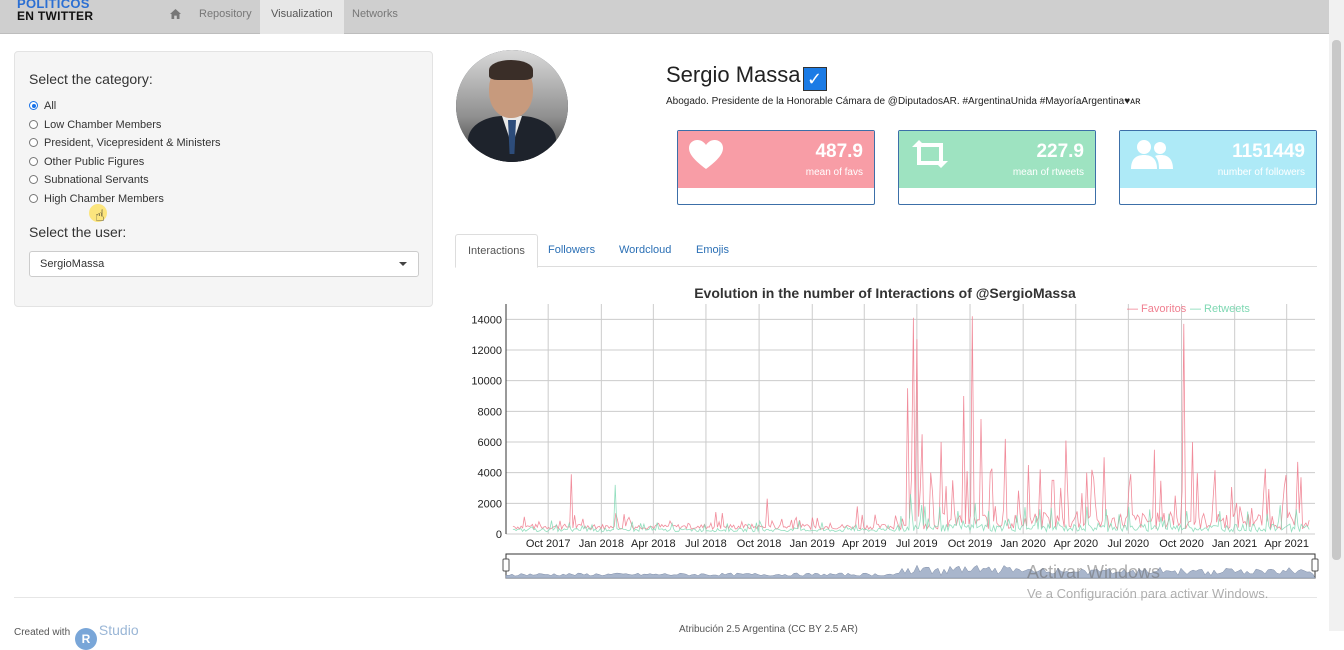 The width and height of the screenshot is (1344, 650). I want to click on tab-wordcloud: Wordcloud, so click(645, 250).